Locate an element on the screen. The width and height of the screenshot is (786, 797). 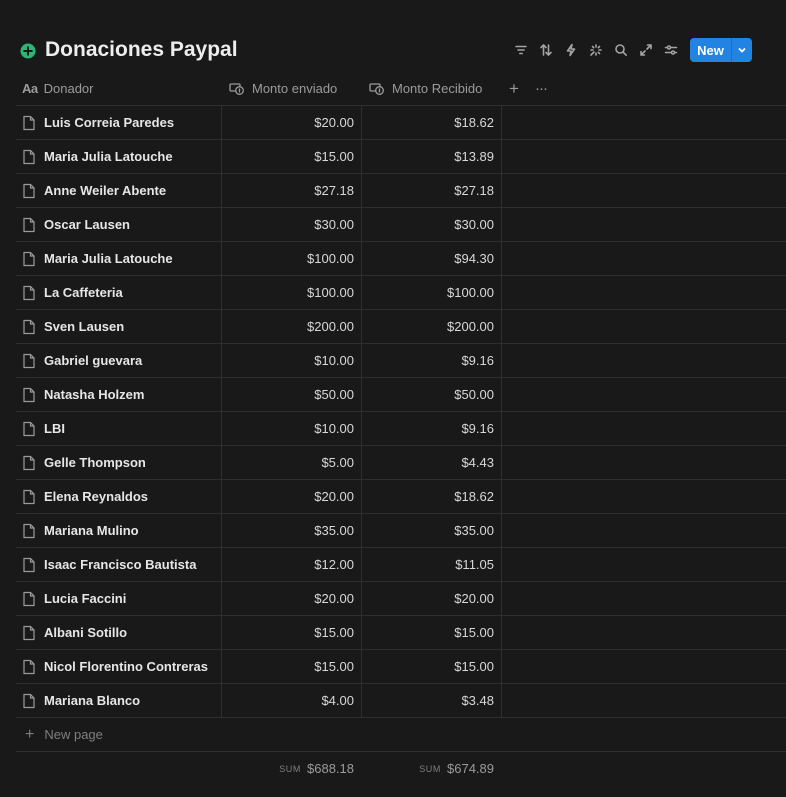
new-button: New is located at coordinates (721, 50).